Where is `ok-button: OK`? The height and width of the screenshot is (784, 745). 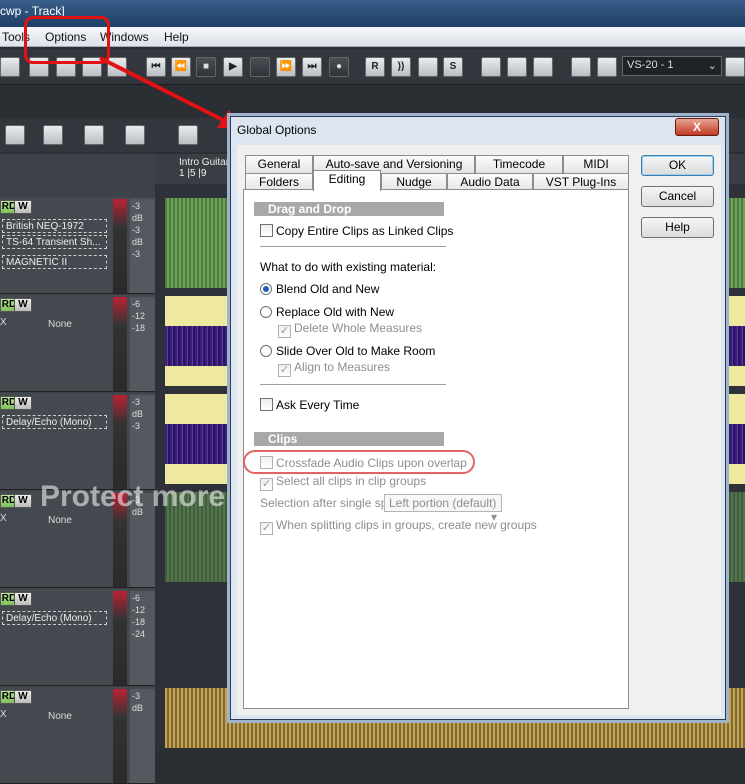 ok-button: OK is located at coordinates (677, 165).